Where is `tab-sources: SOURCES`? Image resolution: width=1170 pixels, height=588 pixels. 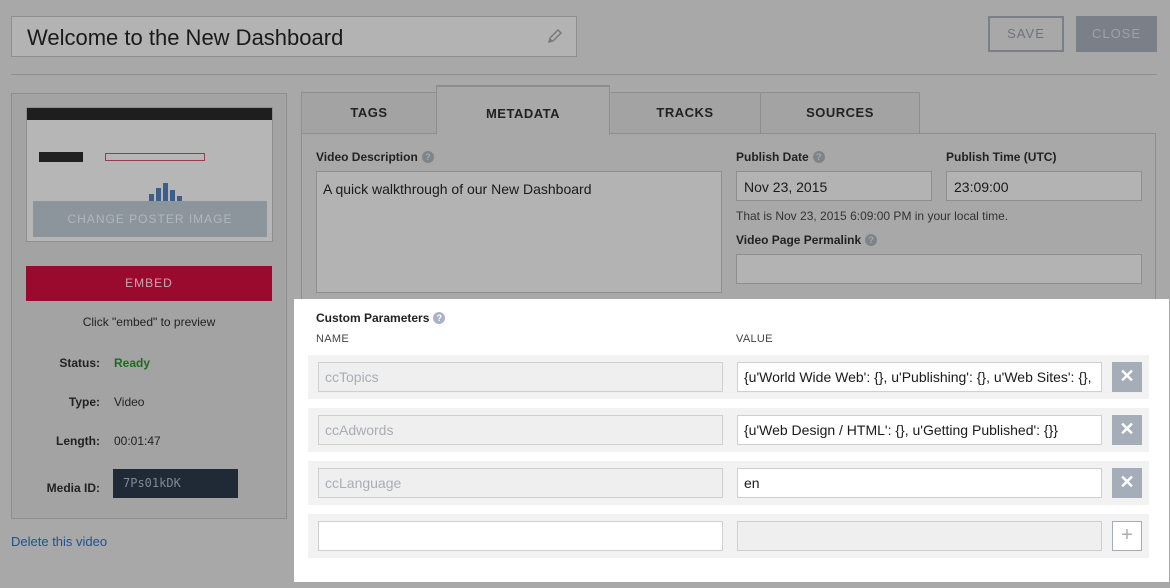
tab-sources: SOURCES is located at coordinates (840, 113).